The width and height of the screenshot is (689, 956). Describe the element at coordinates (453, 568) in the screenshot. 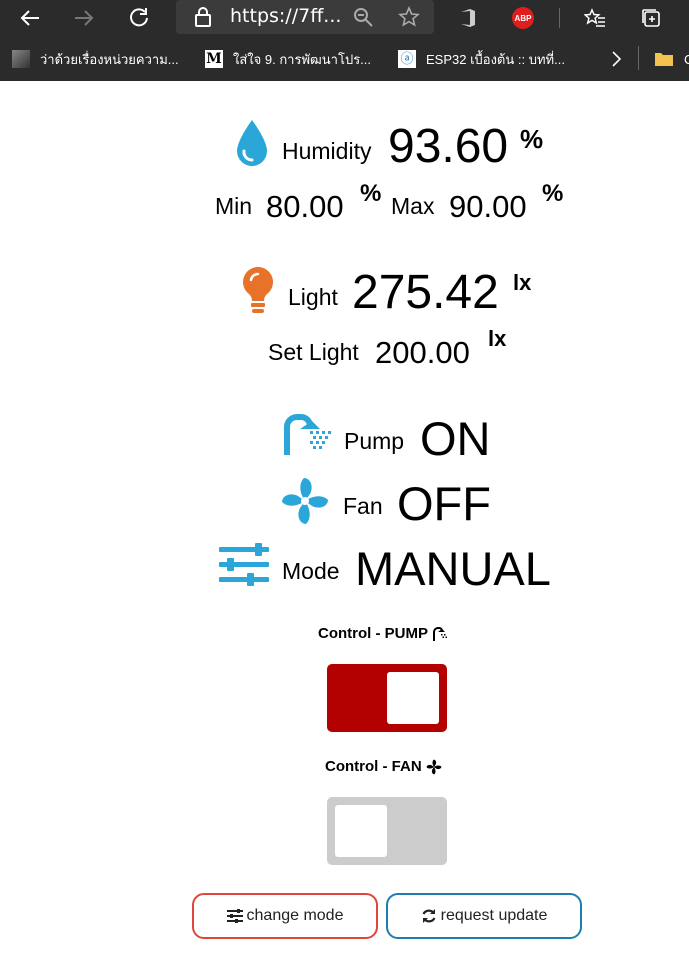

I see `mode-state: MANUAL` at that location.